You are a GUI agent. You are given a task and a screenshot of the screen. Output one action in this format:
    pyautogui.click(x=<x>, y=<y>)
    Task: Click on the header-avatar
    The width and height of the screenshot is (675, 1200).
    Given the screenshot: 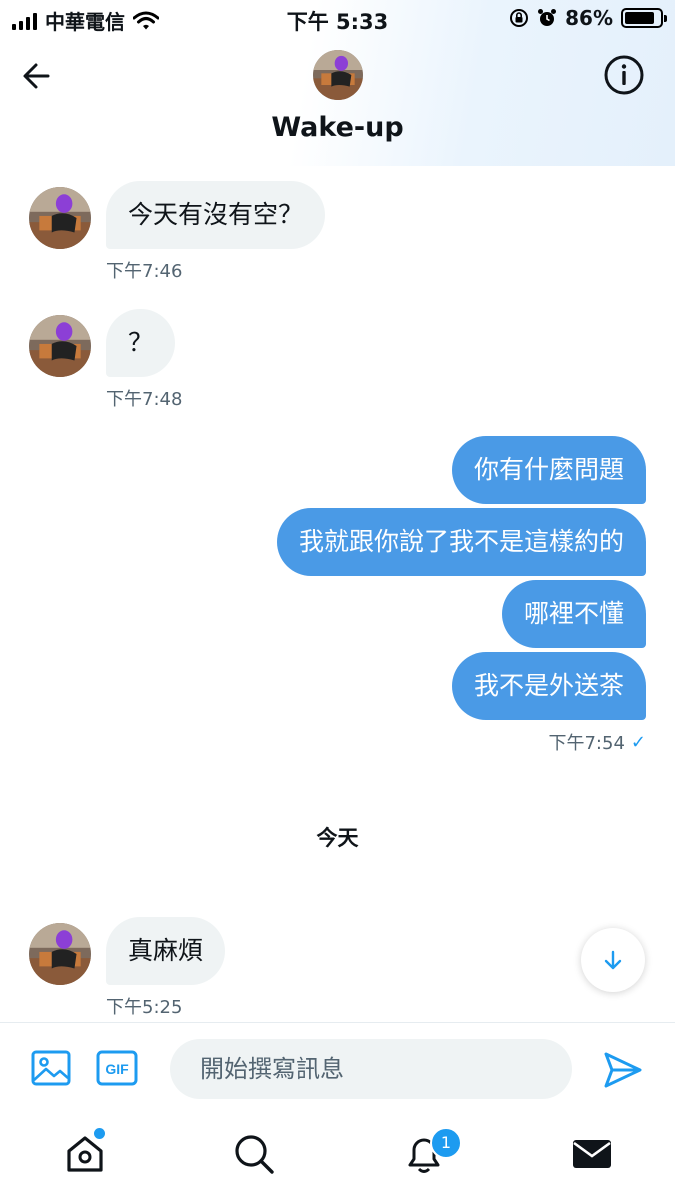 What is the action you would take?
    pyautogui.click(x=338, y=75)
    